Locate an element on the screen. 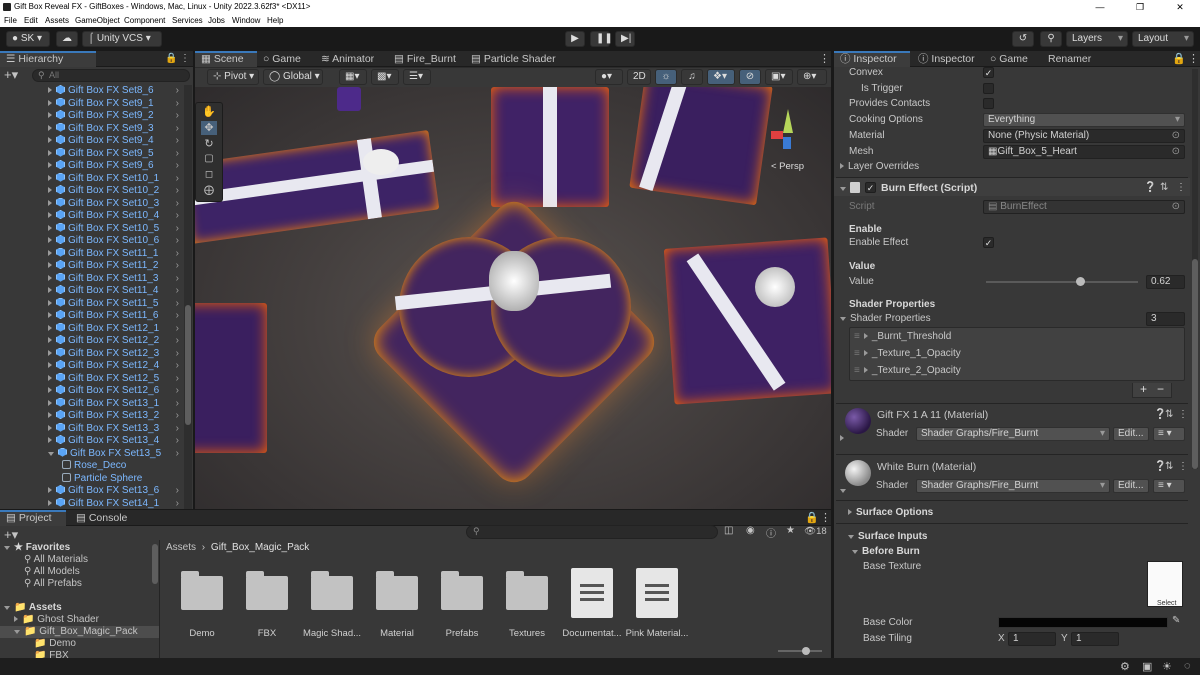 Image resolution: width=1200 pixels, height=675 pixels. hierarchy-item: Gift Box FX Set11_5 › is located at coordinates (91, 304).